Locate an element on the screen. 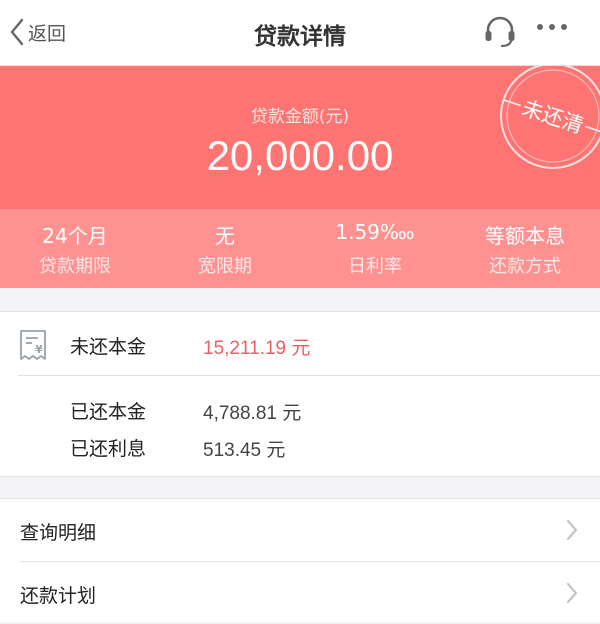 Image resolution: width=600 pixels, height=624 pixels. repayment-plan-item: 还款计划 is located at coordinates (300, 593).